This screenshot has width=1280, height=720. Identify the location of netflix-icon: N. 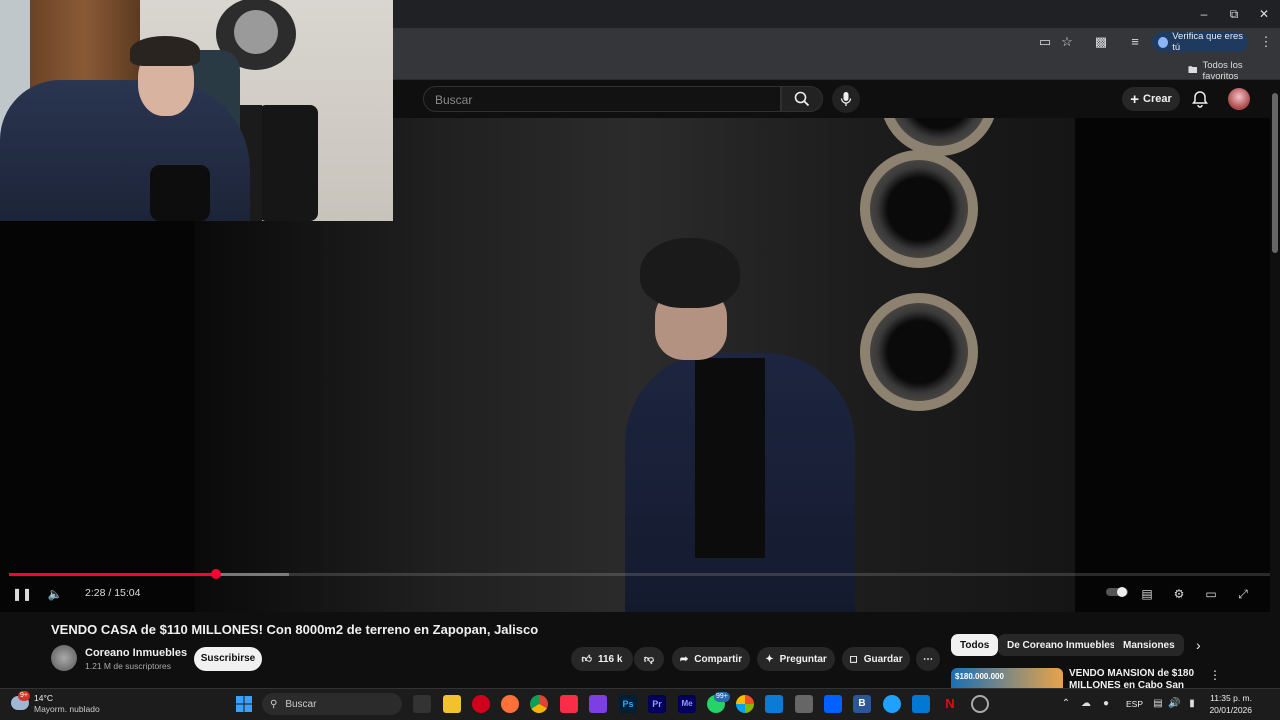
(950, 704).